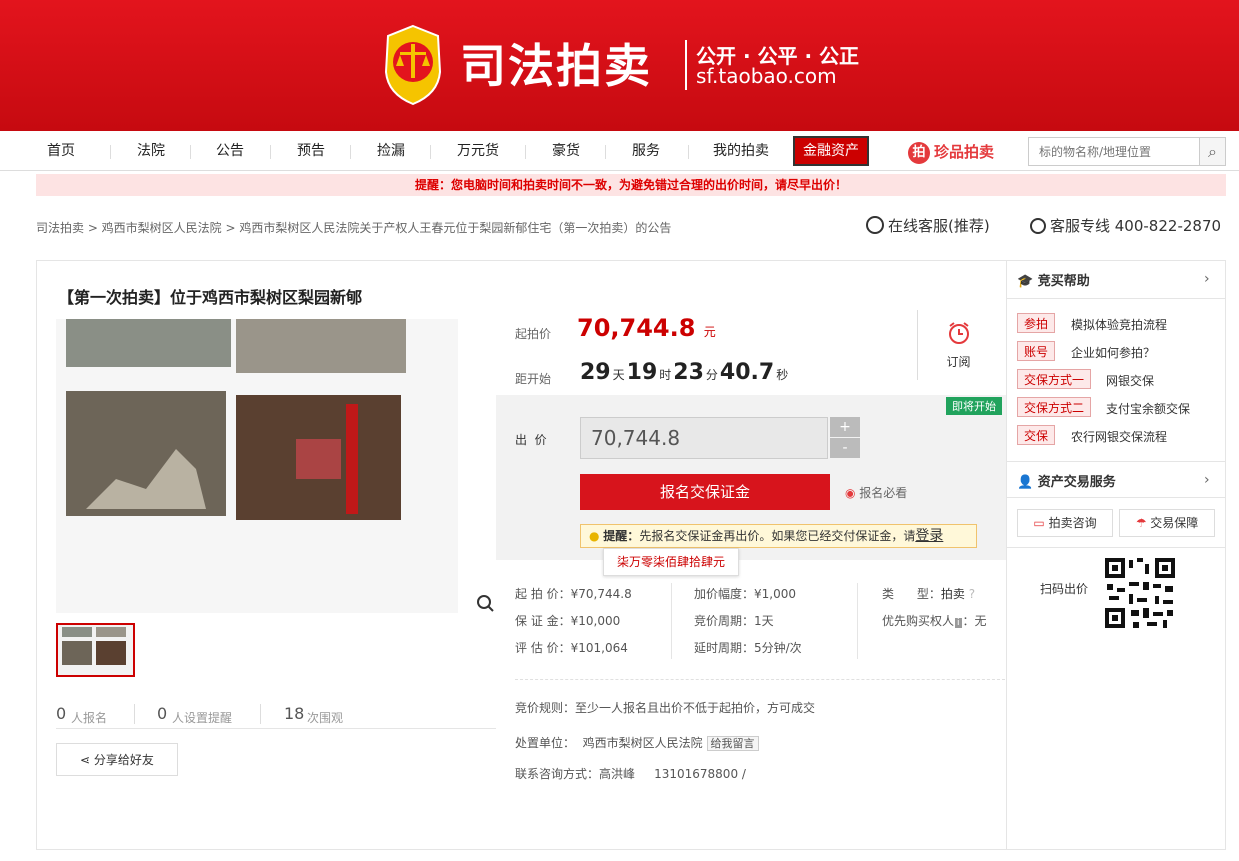 This screenshot has width=1239, height=861. What do you see at coordinates (311, 151) in the screenshot?
I see `nav-item-preview: 预告` at bounding box center [311, 151].